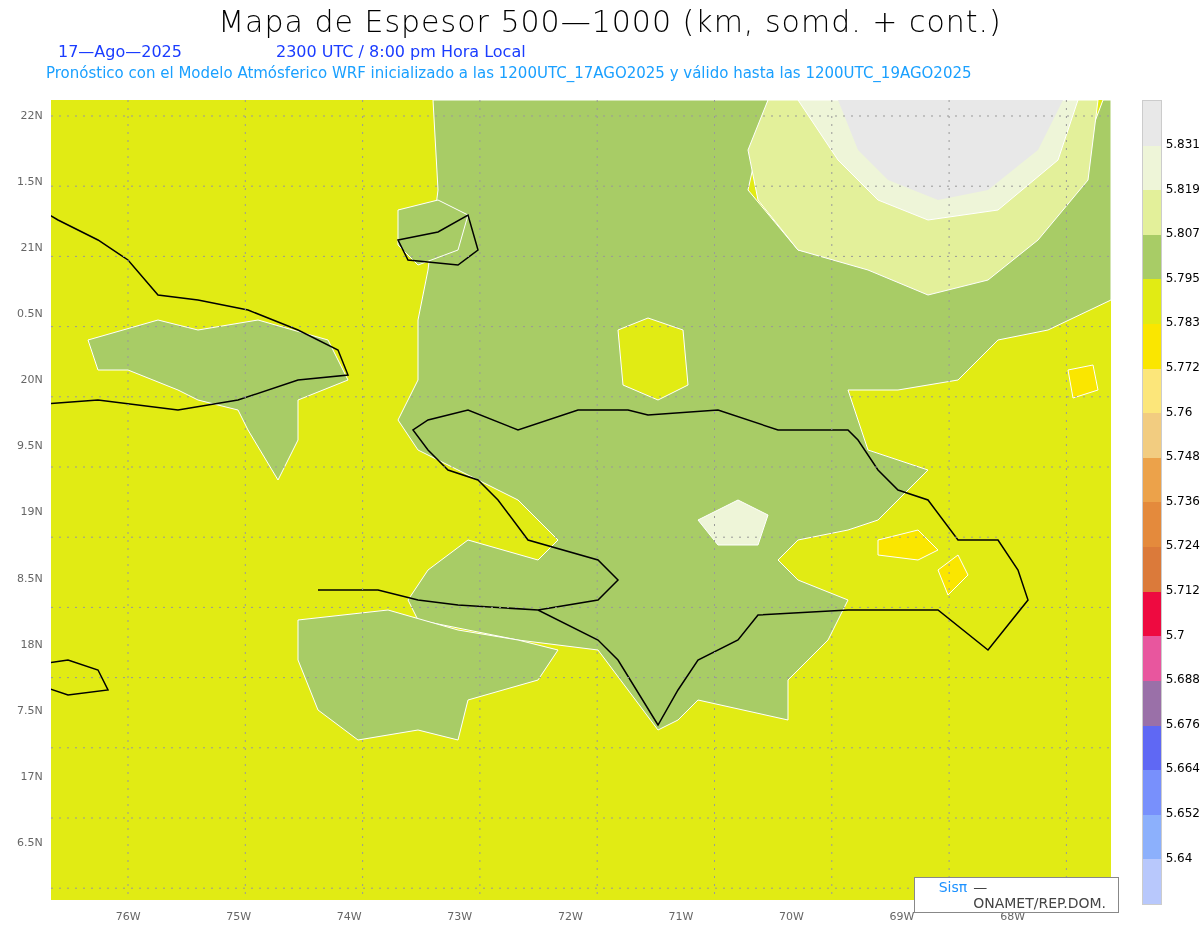 The height and width of the screenshot is (927, 1200). Describe the element at coordinates (29, 710) in the screenshot. I see `latitude-label: 7.5N` at that location.